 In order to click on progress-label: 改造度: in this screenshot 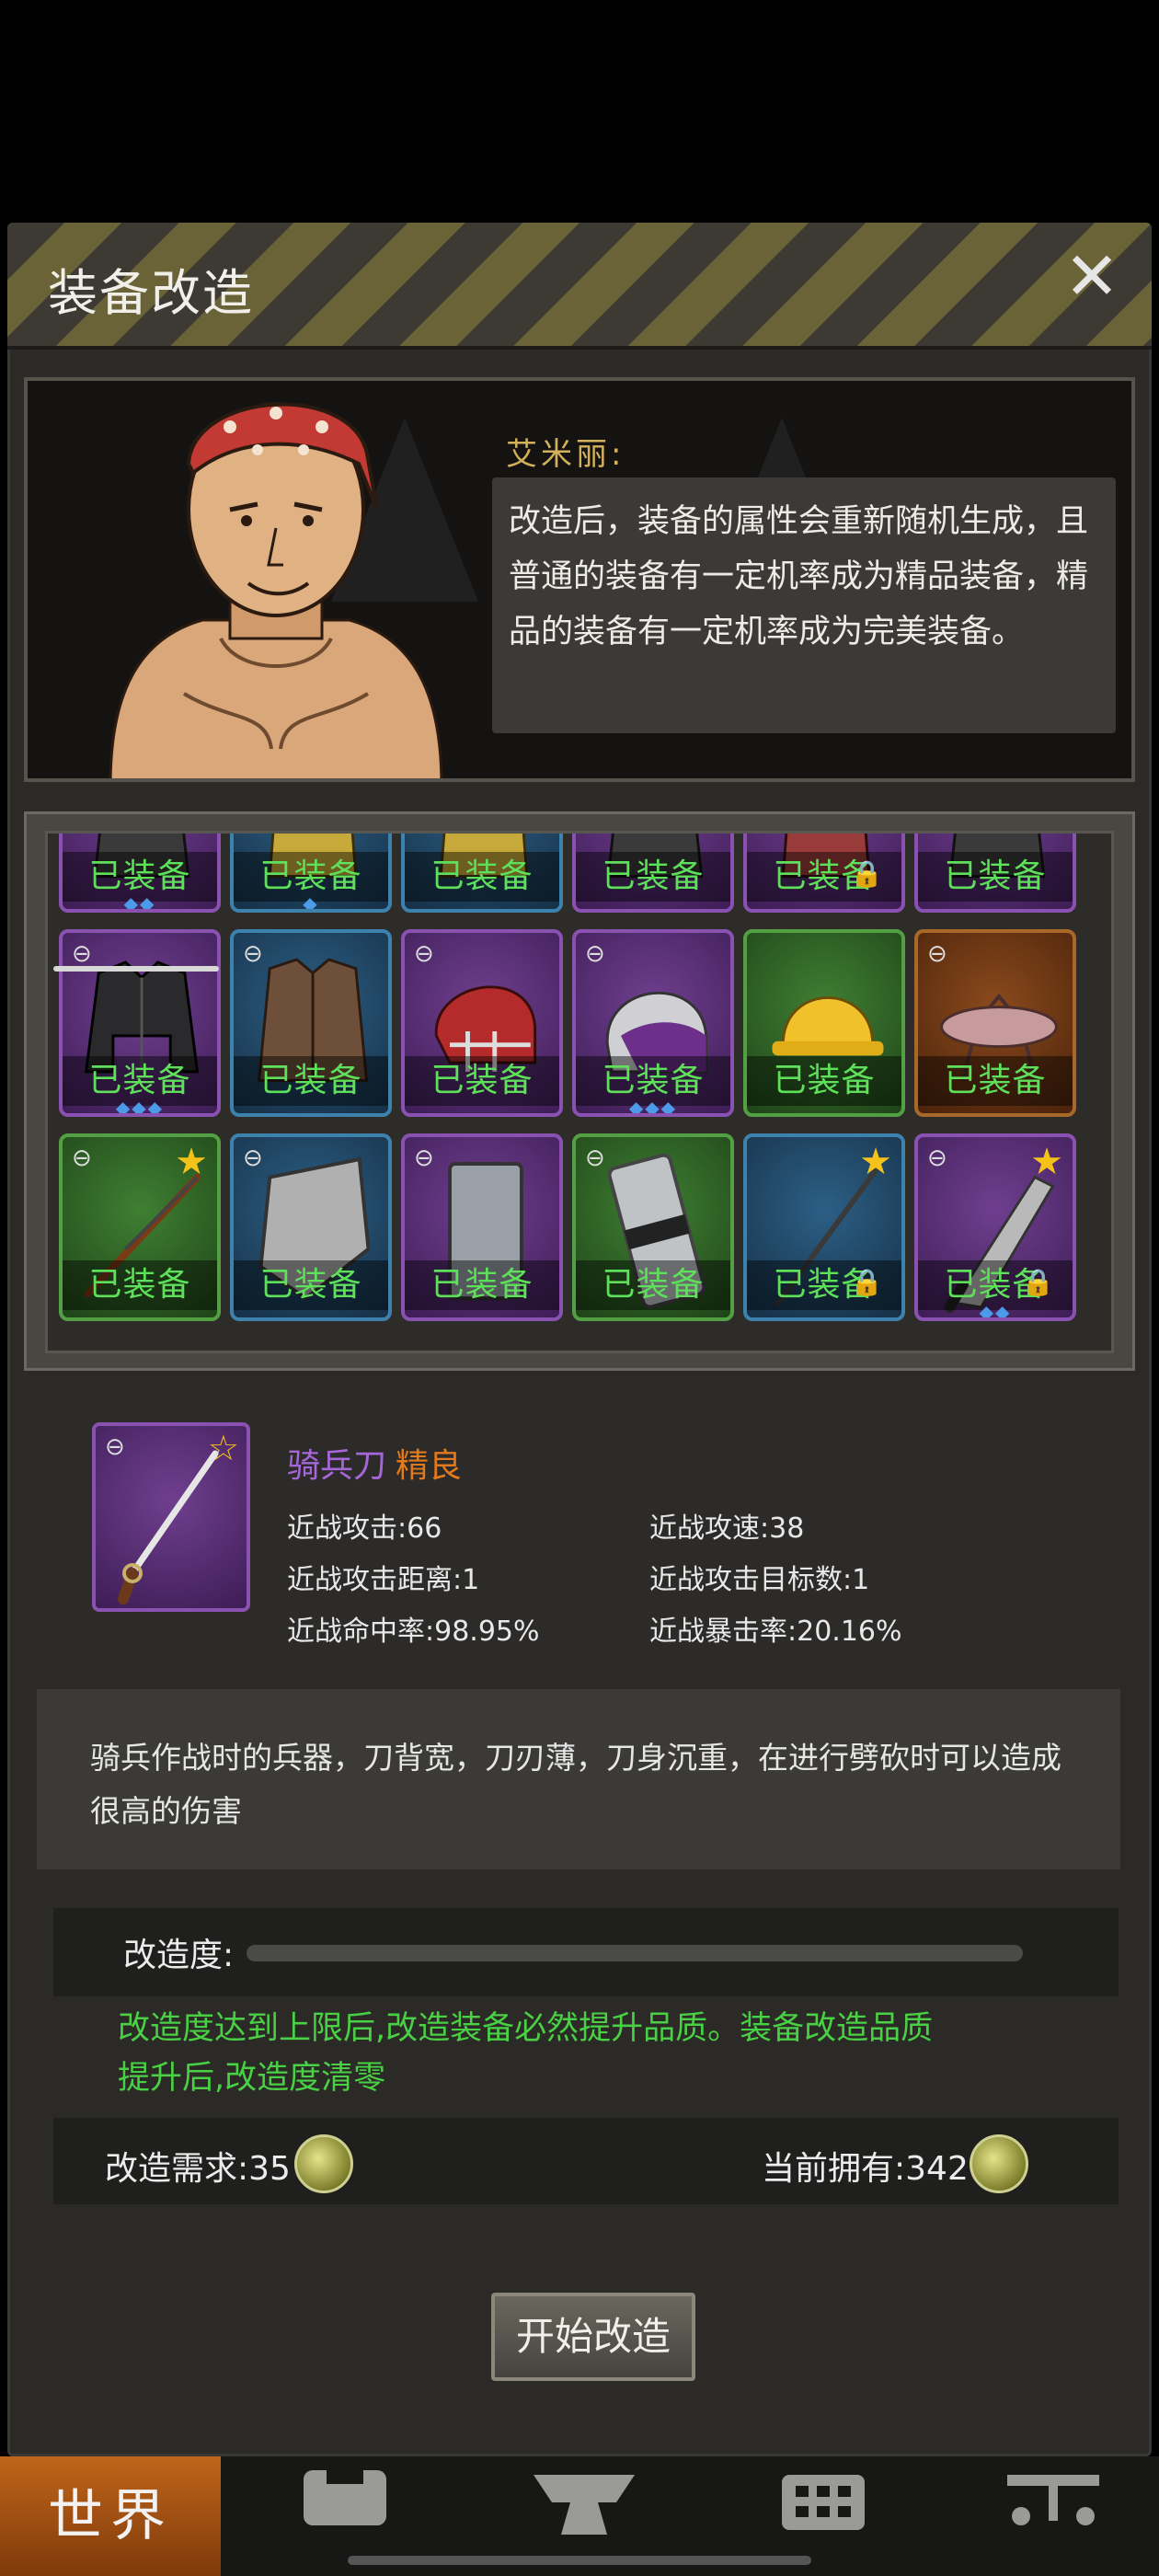, I will do `click(179, 1955)`.